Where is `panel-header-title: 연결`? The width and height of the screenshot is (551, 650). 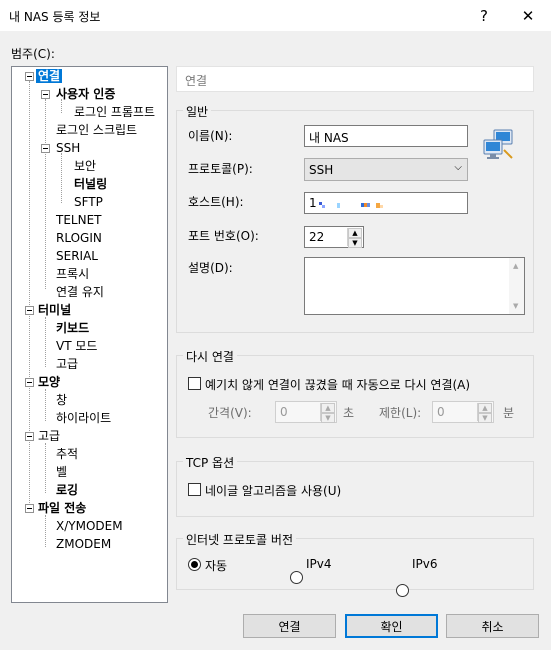 panel-header-title: 연결 is located at coordinates (196, 81).